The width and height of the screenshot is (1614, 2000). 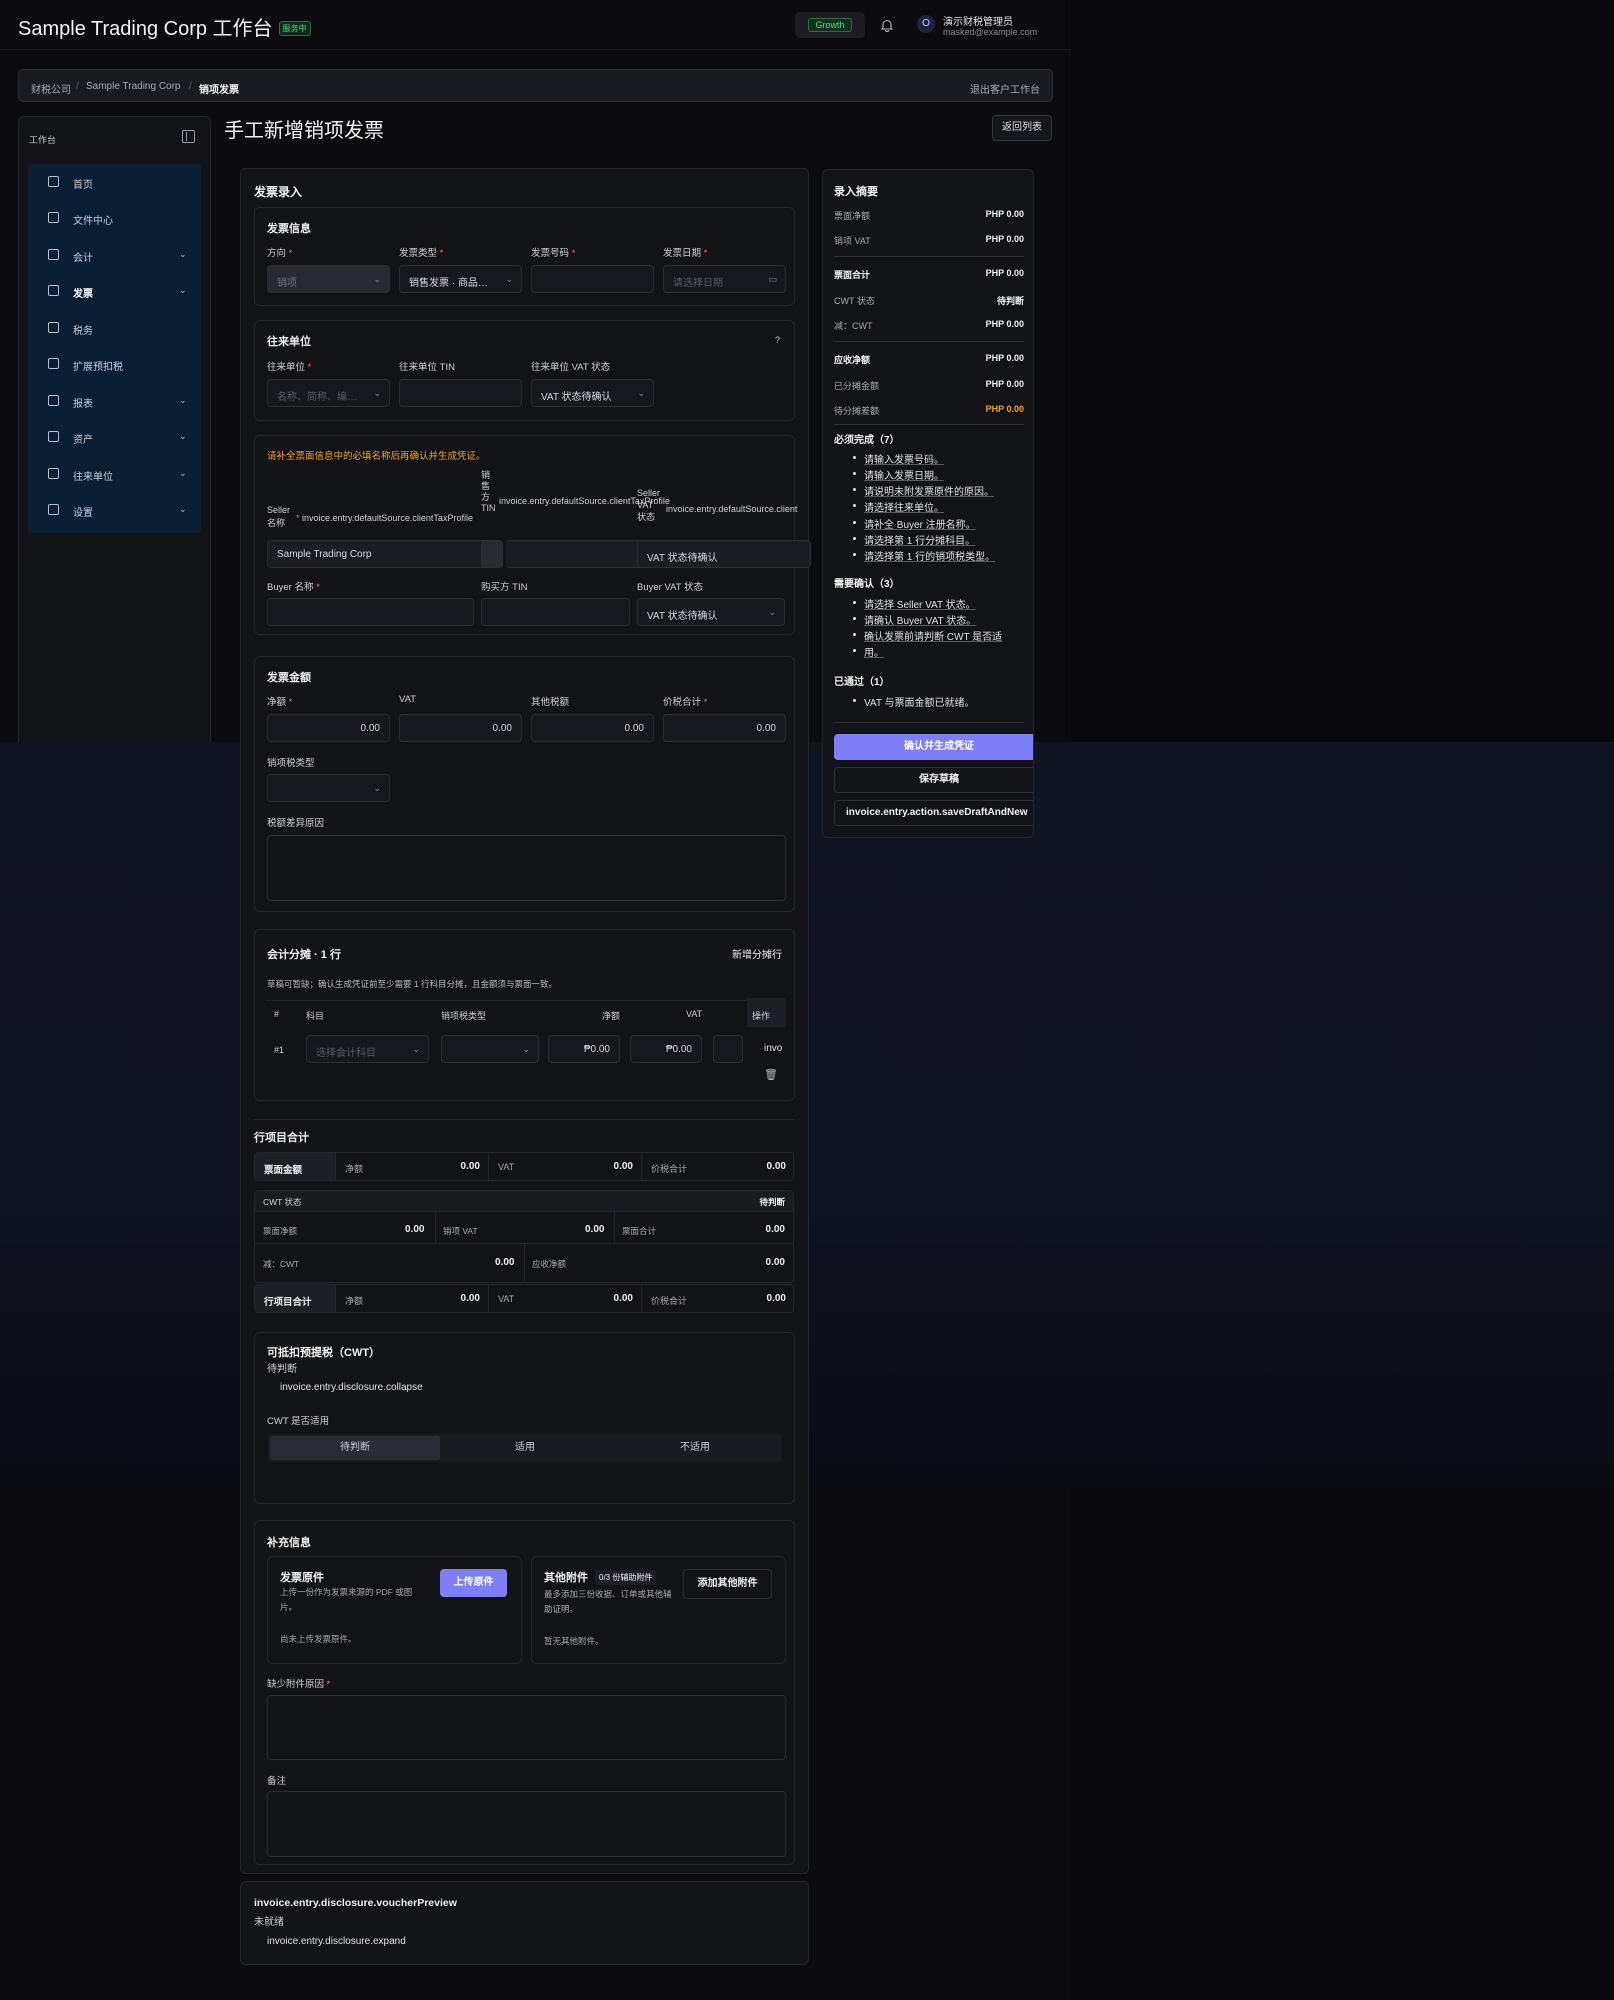 I want to click on sidebar-item-withholding: 扩展预扣税, so click(x=114, y=364).